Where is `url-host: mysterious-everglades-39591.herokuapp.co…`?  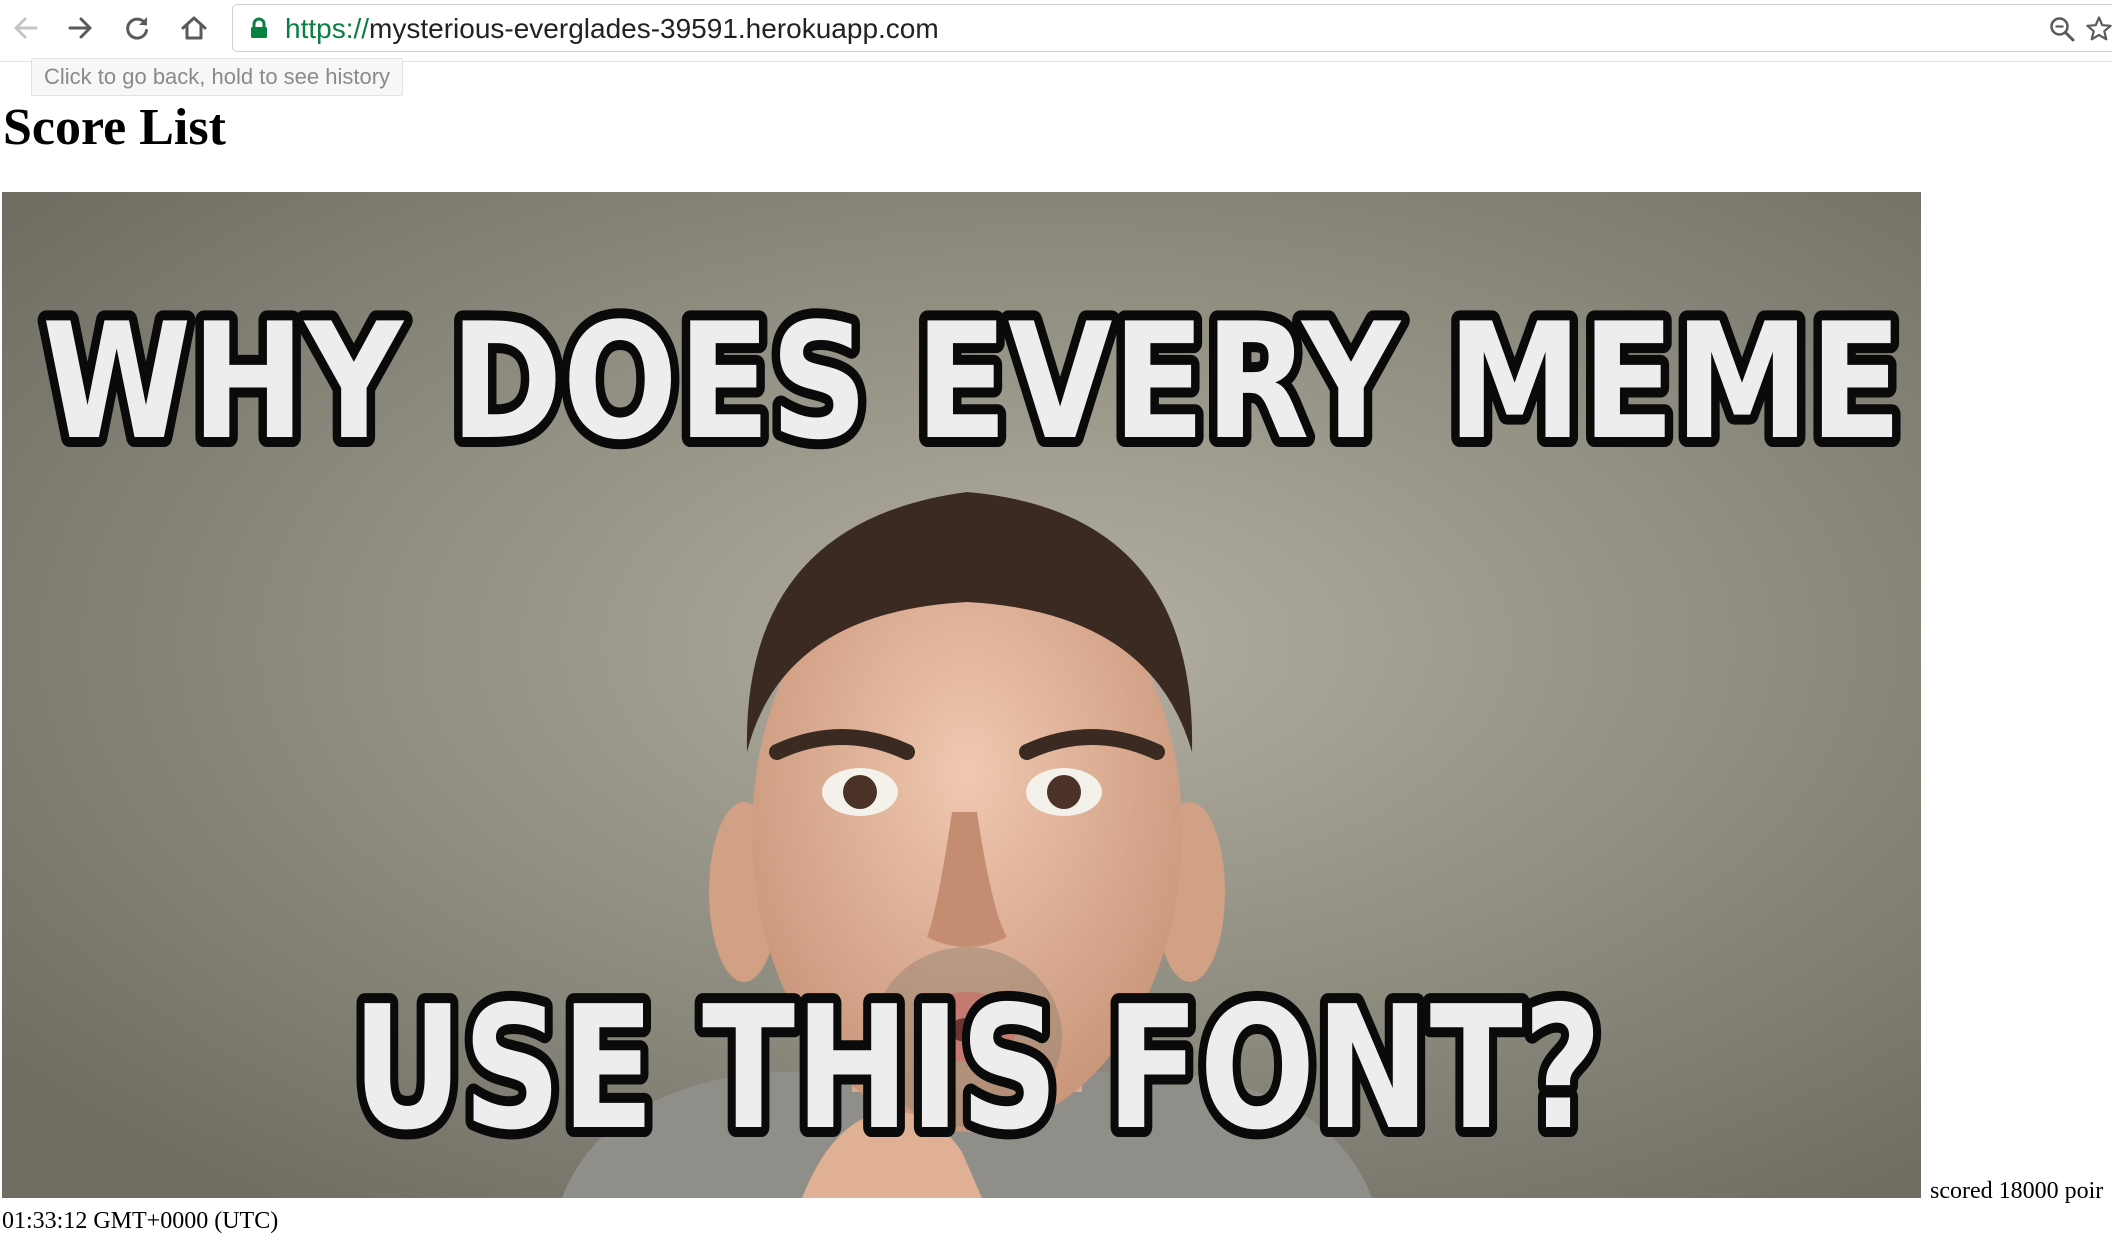 url-host: mysterious-everglades-39591.herokuapp.co… is located at coordinates (654, 28).